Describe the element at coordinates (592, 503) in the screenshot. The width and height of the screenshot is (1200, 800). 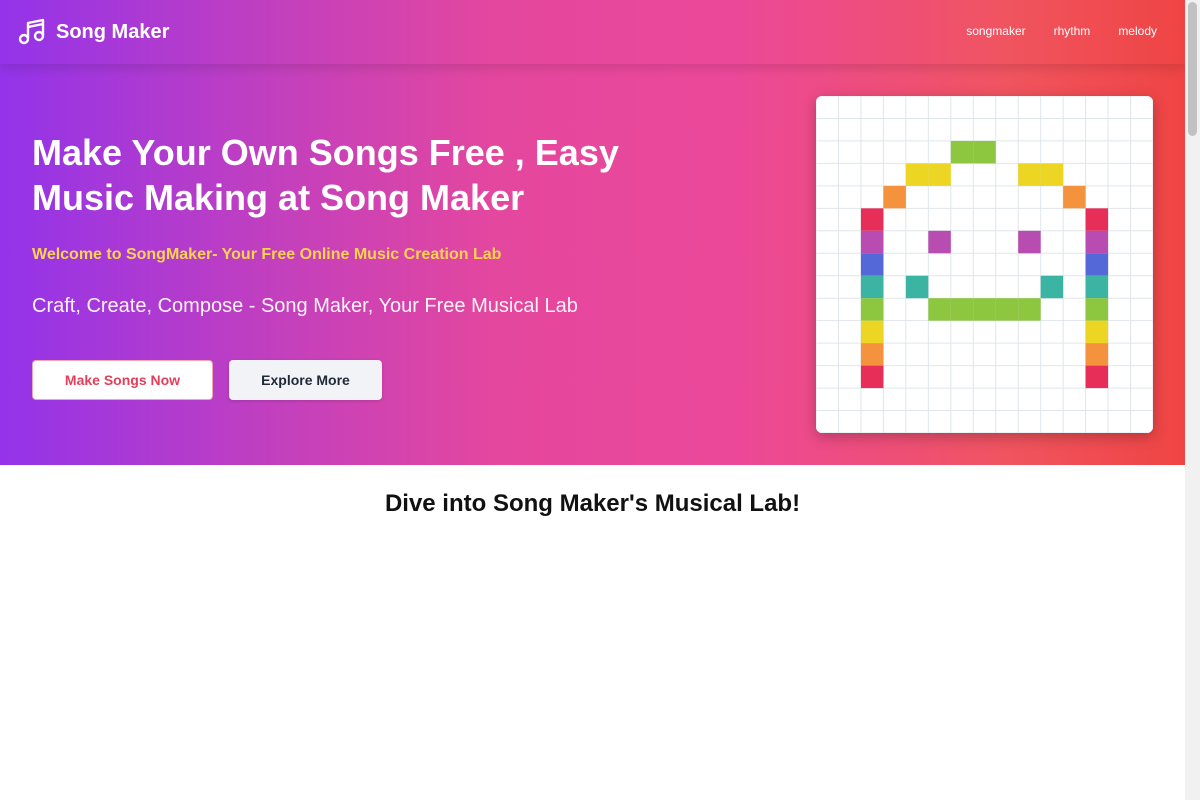
I see `section-heading: Dive into Song Maker's Musical Lab!` at that location.